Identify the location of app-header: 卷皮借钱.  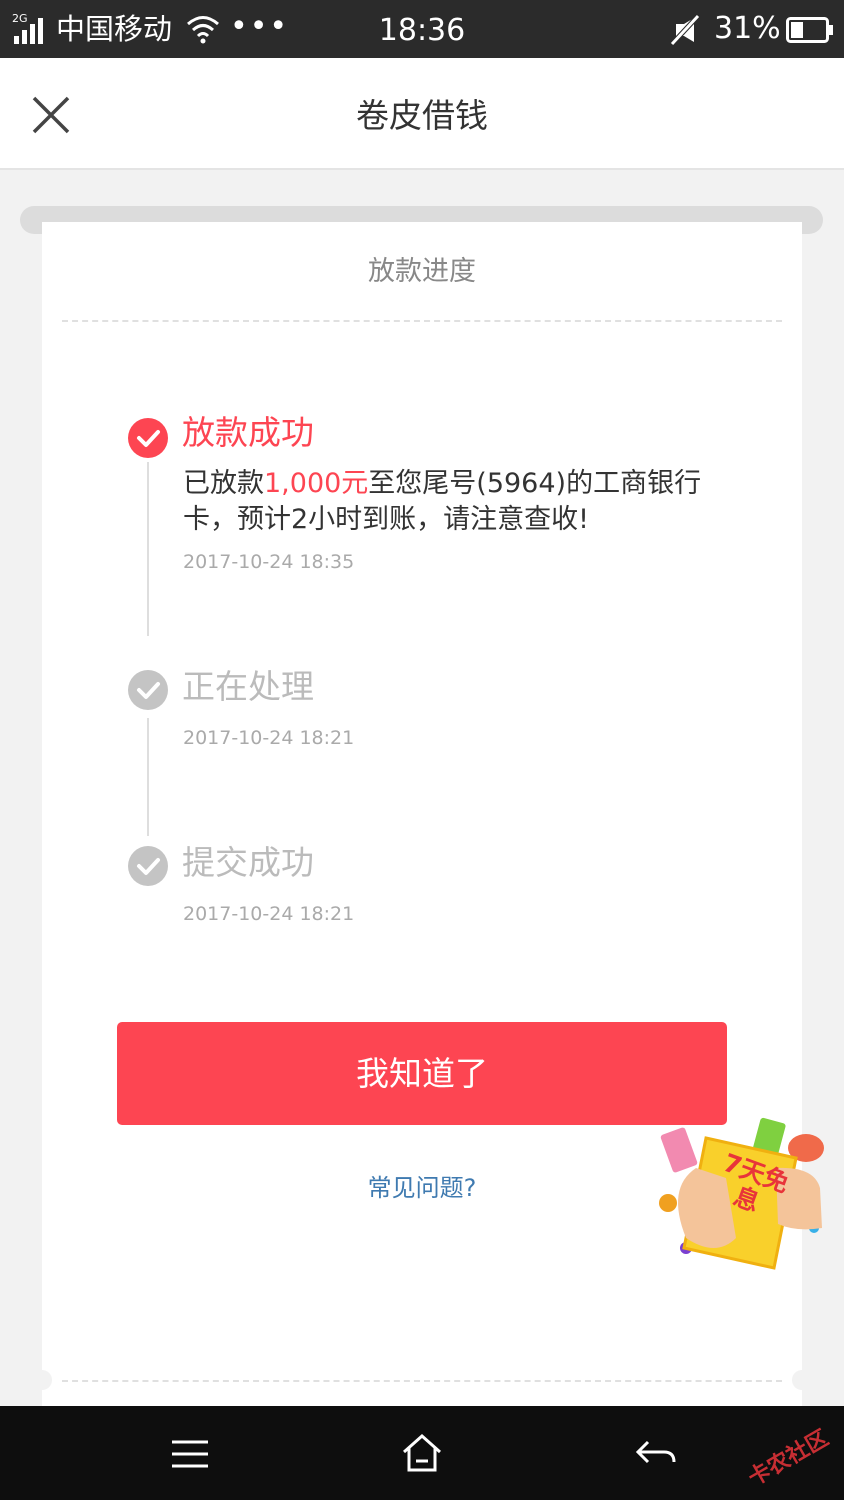
(422, 114).